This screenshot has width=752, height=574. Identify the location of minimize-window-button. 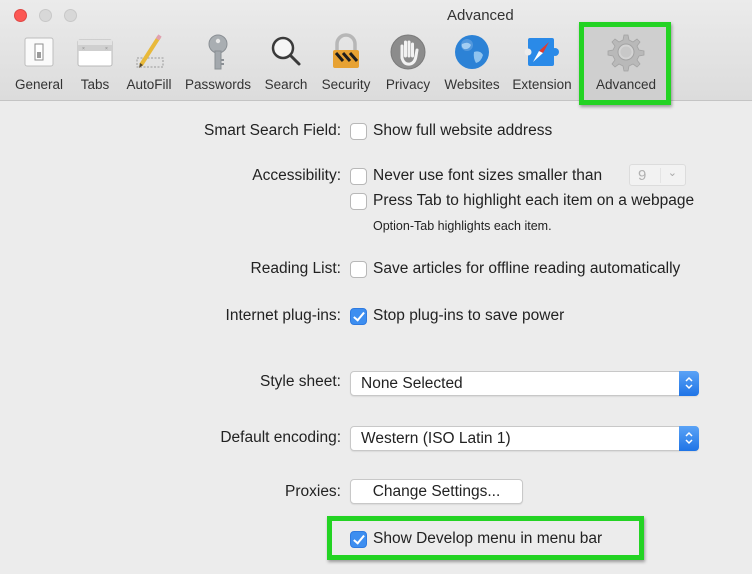
(45, 15).